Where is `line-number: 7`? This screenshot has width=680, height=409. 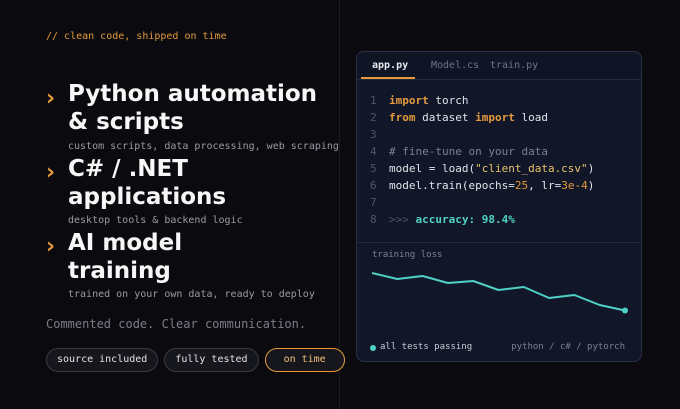 line-number: 7 is located at coordinates (373, 202).